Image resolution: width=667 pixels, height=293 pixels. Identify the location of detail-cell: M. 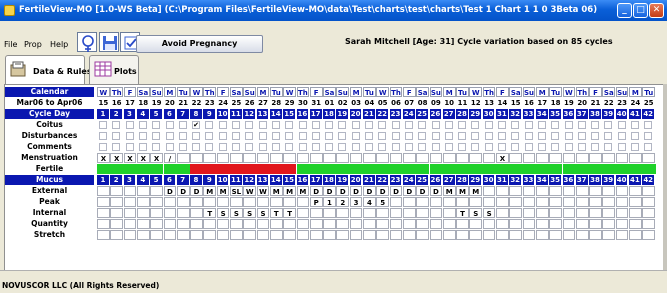
(449, 191).